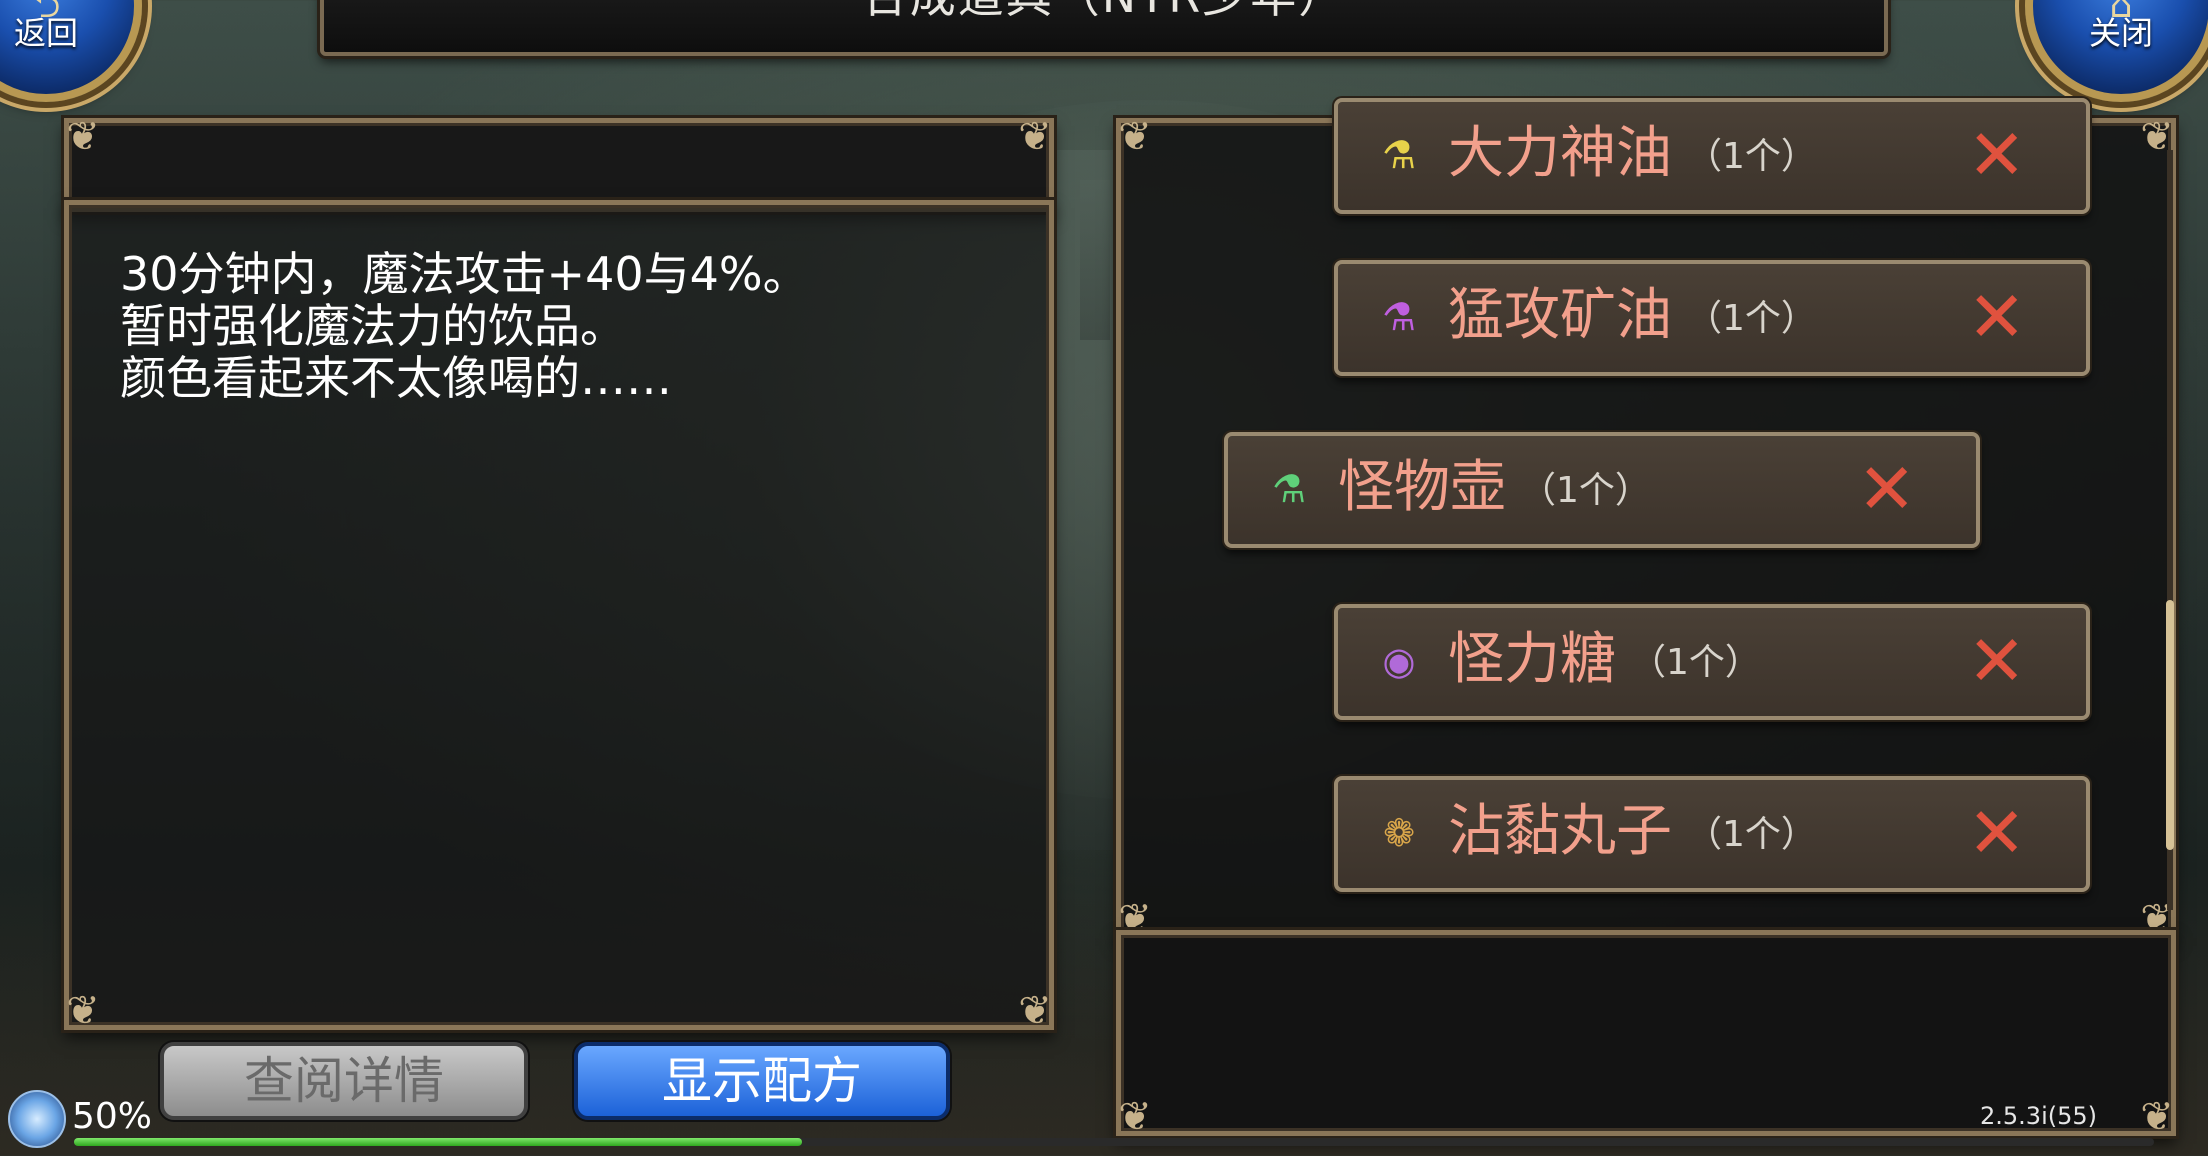  What do you see at coordinates (438, 1142) in the screenshot?
I see `progress-bar-fill` at bounding box center [438, 1142].